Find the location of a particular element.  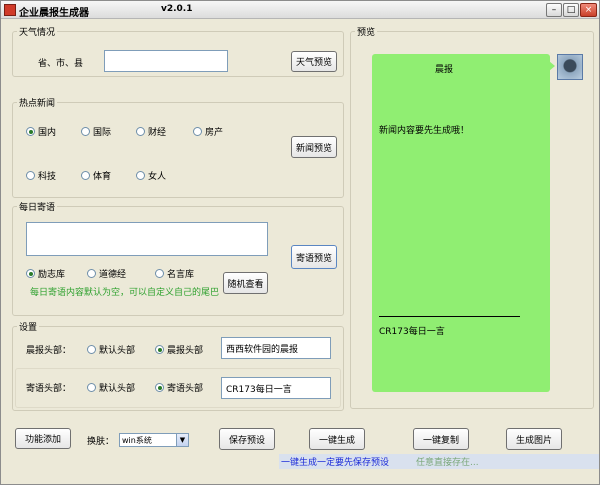

make-image-button: 生成图片 is located at coordinates (534, 439).